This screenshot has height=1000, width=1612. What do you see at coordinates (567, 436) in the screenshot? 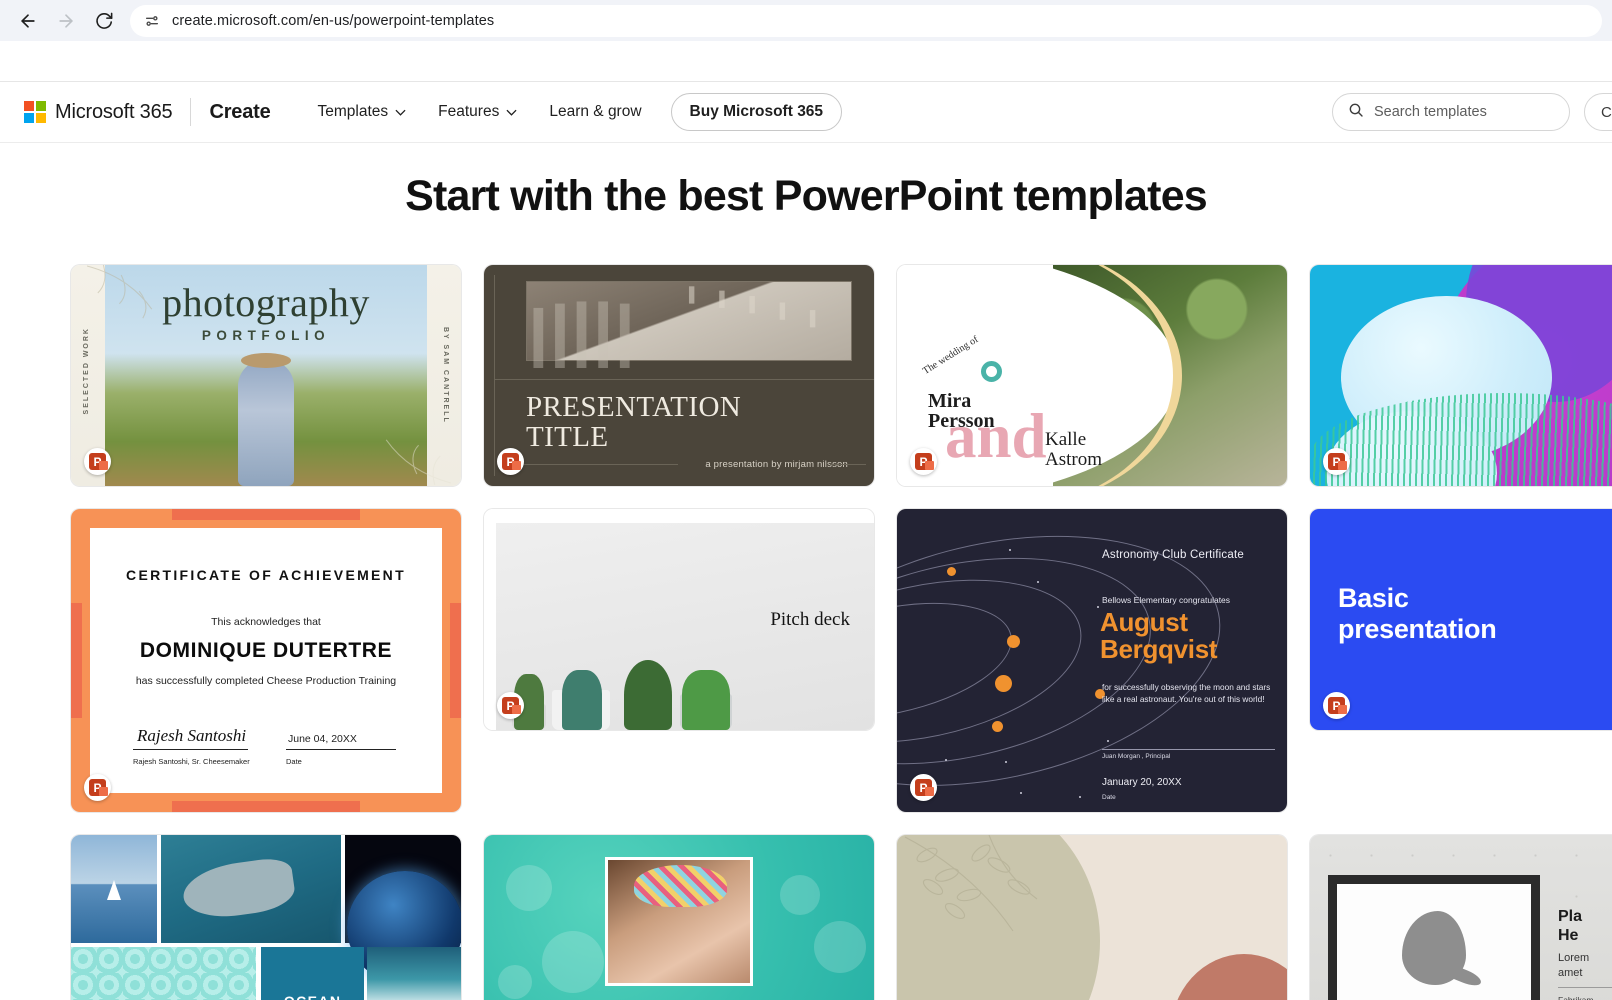
I see `template-title-line2: TITLE` at bounding box center [567, 436].